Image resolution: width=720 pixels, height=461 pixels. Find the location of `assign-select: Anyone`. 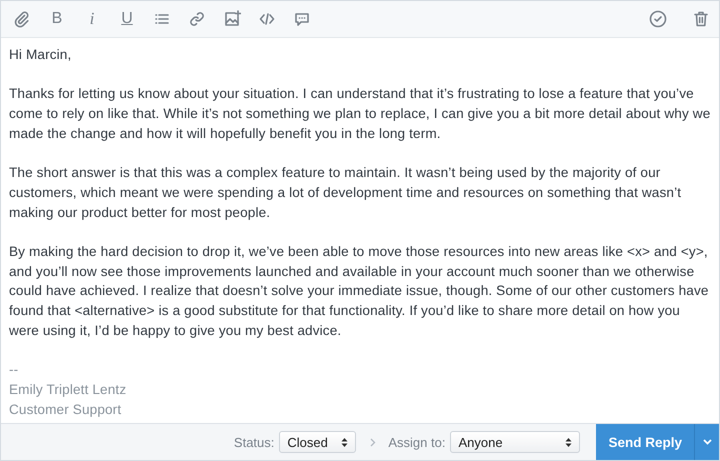

assign-select: Anyone is located at coordinates (515, 442).